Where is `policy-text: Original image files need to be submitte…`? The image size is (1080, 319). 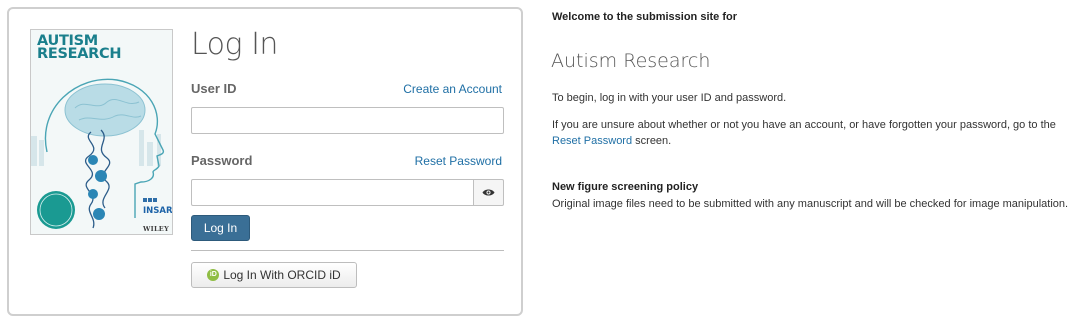 policy-text: Original image files need to be submitte… is located at coordinates (810, 204).